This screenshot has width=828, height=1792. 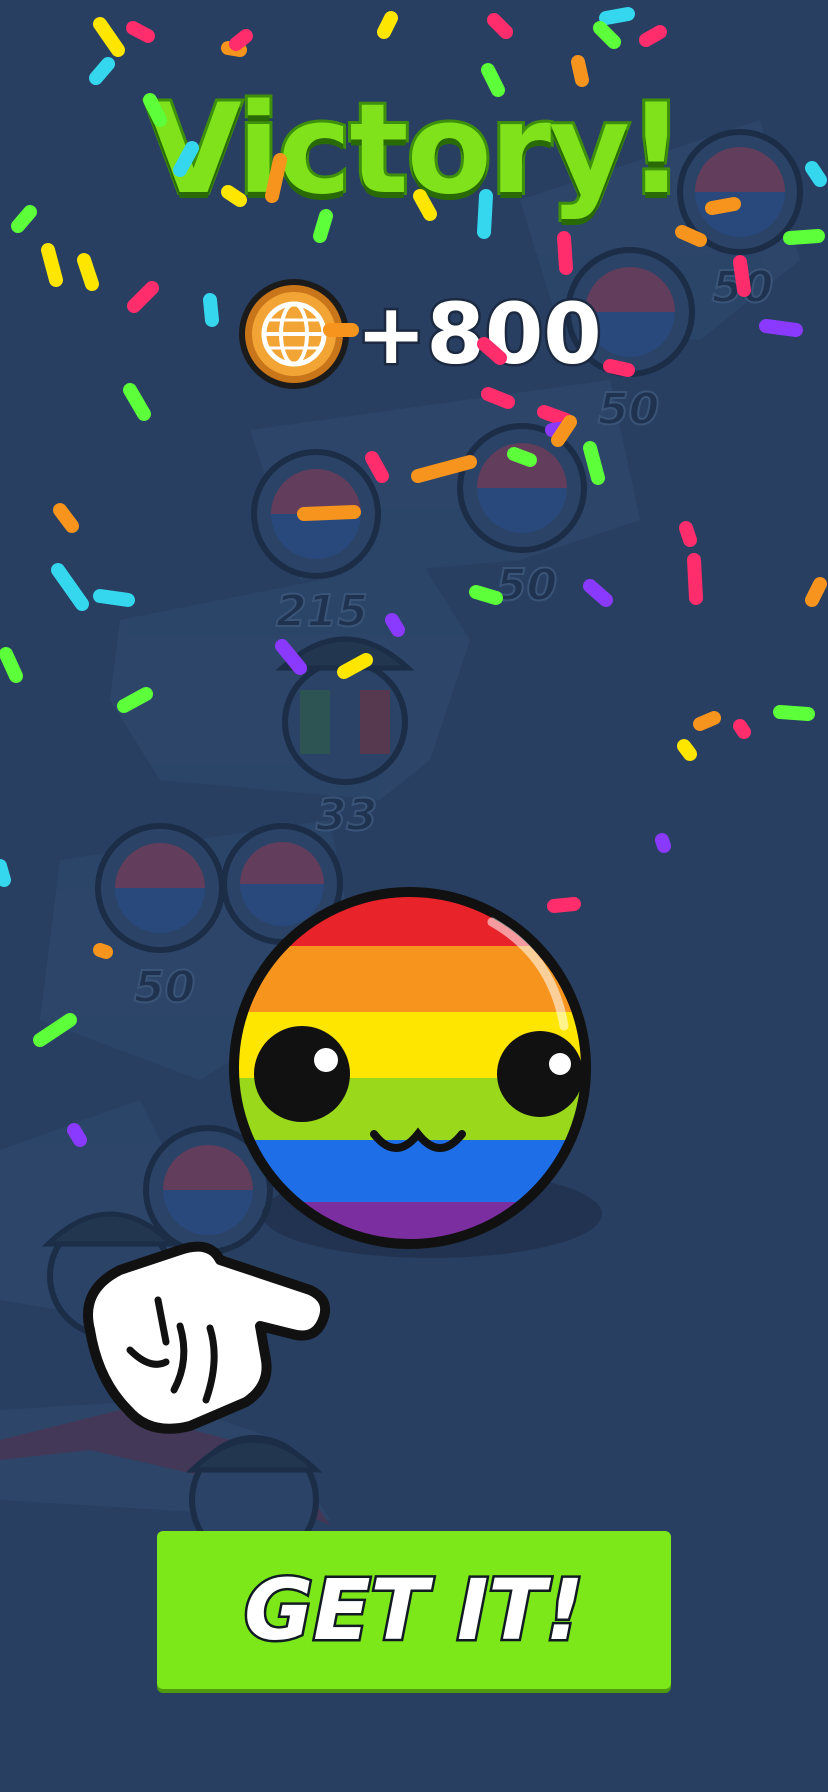 What do you see at coordinates (346, 815) in the screenshot?
I see `map-count-5: 33` at bounding box center [346, 815].